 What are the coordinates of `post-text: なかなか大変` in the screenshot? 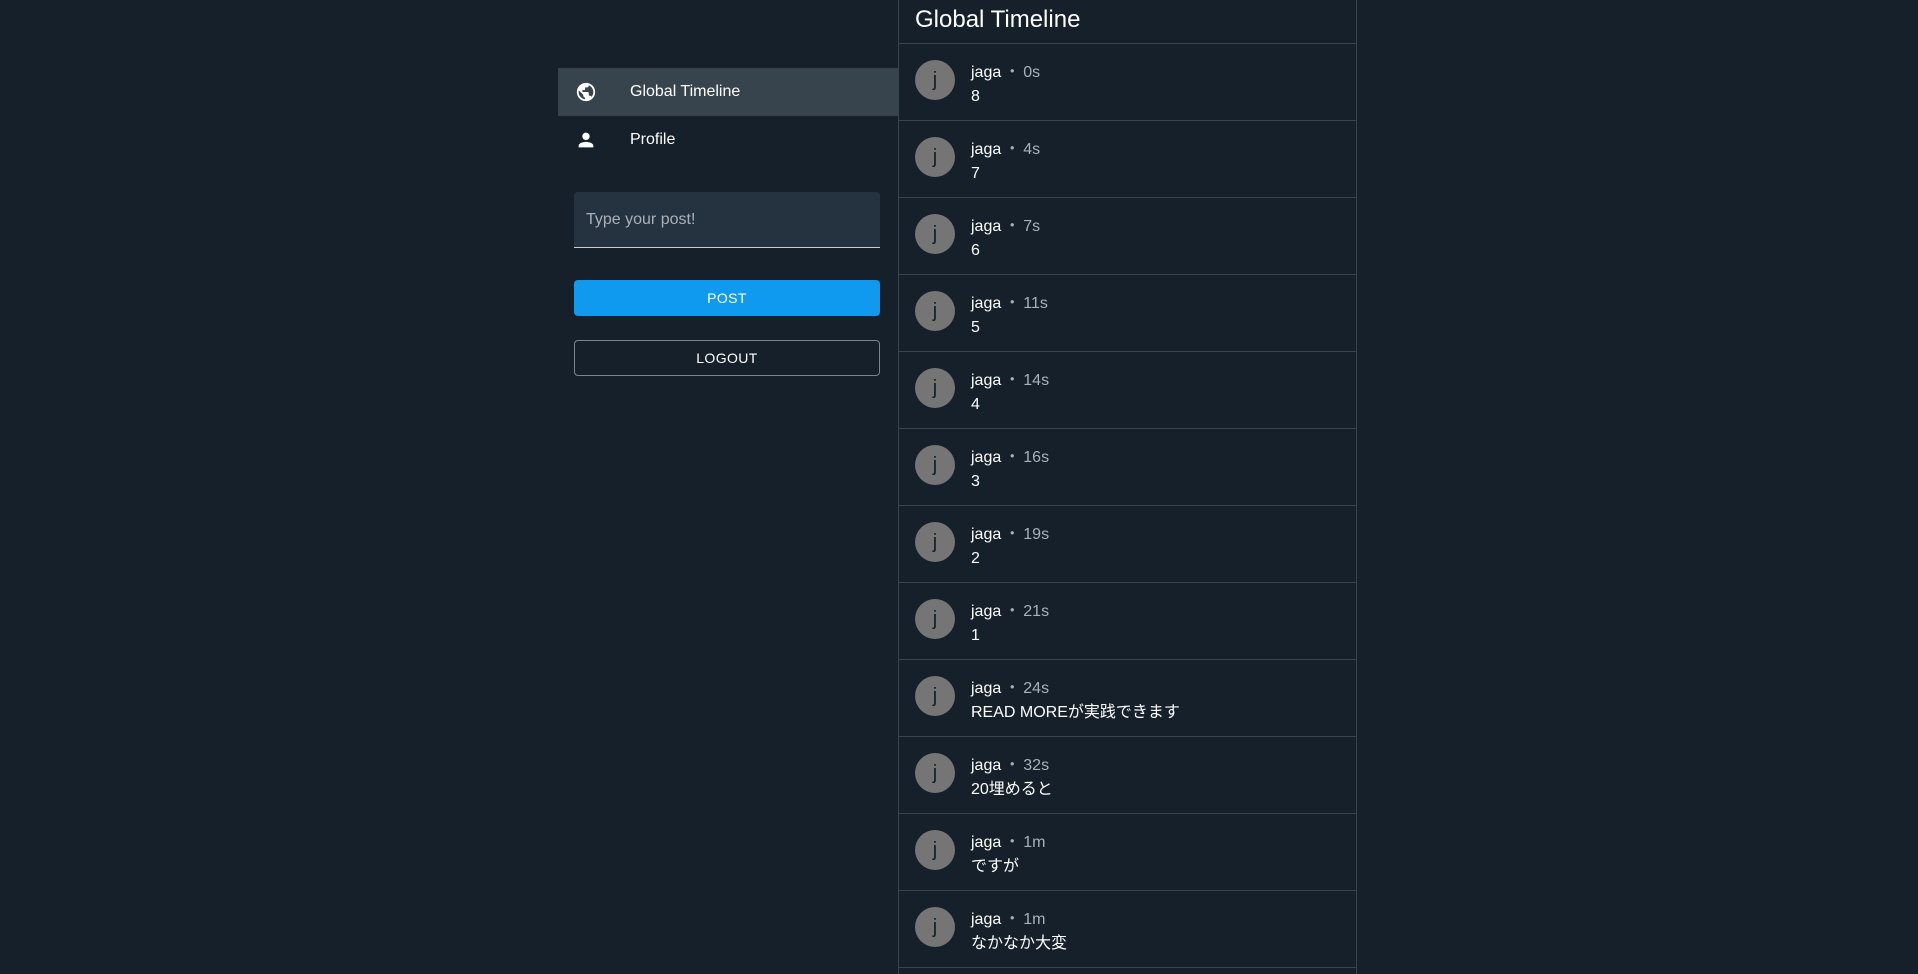 It's located at (1019, 943).